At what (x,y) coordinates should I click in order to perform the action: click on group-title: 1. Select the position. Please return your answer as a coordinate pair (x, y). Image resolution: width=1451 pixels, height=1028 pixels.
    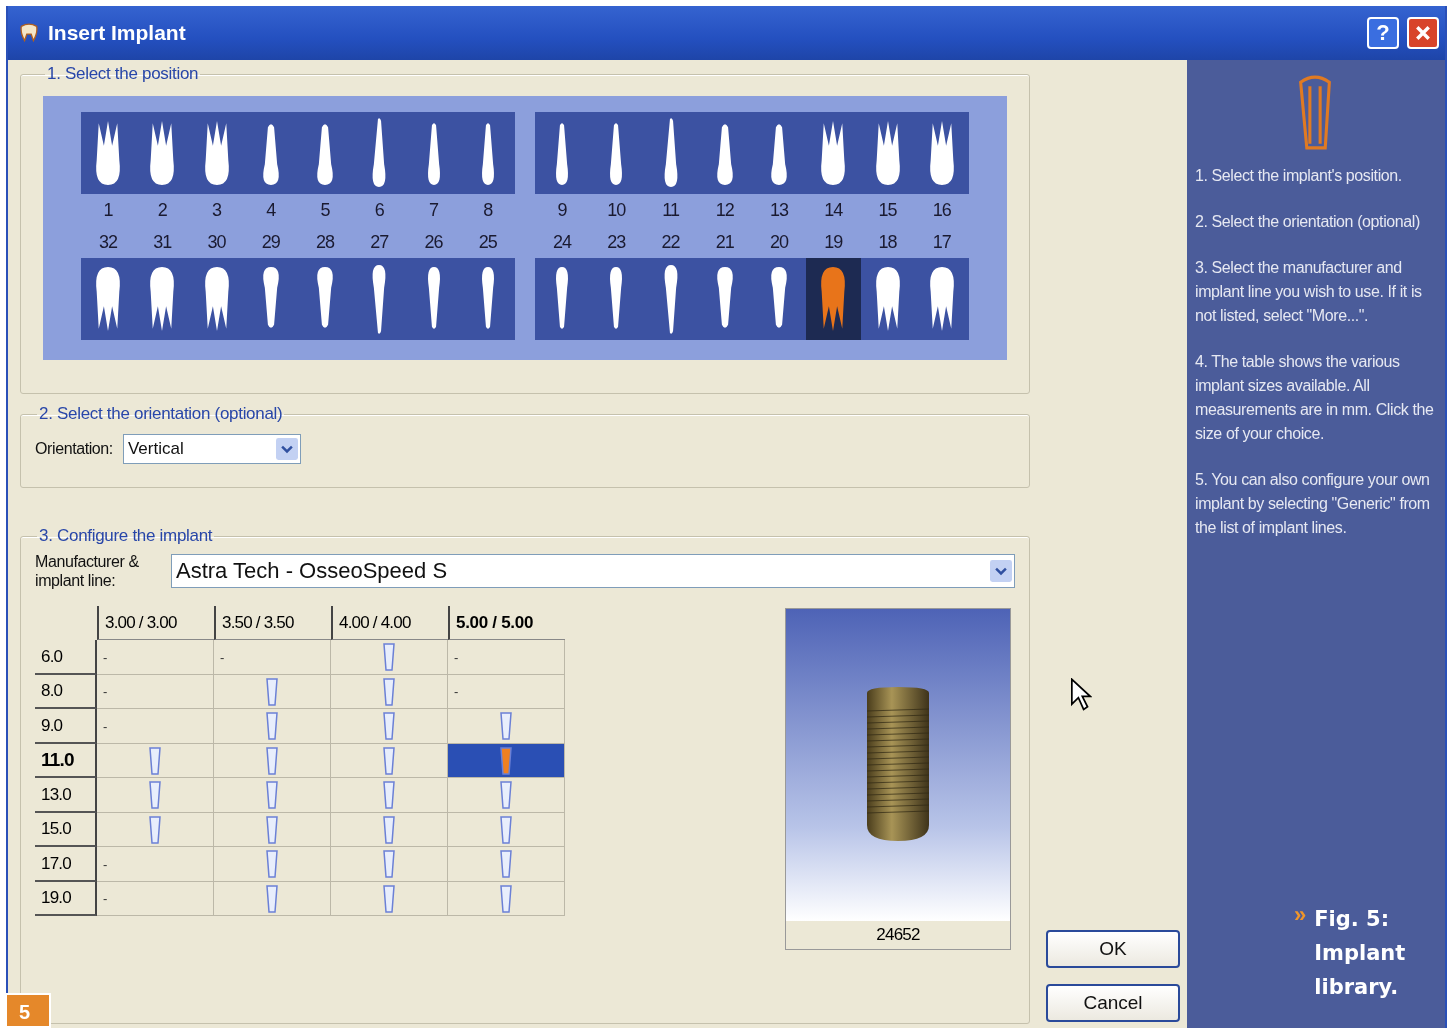
    Looking at the image, I should click on (123, 74).